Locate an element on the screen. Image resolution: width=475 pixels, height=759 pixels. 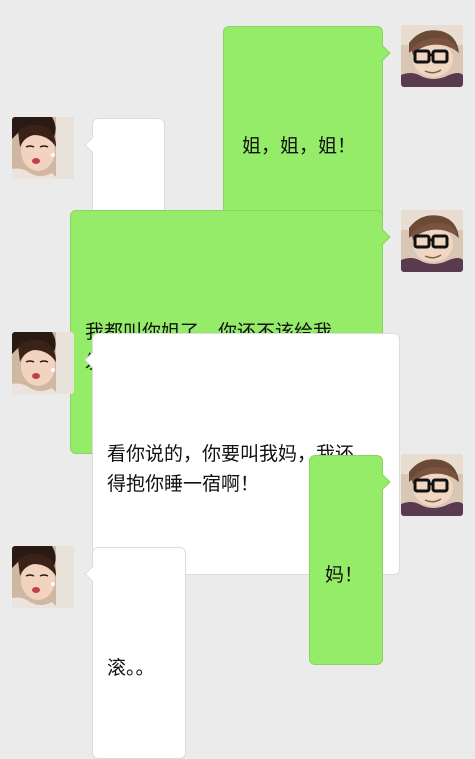
sent-message-bubble: 姐，姐，姐！ is located at coordinates (307, 131).